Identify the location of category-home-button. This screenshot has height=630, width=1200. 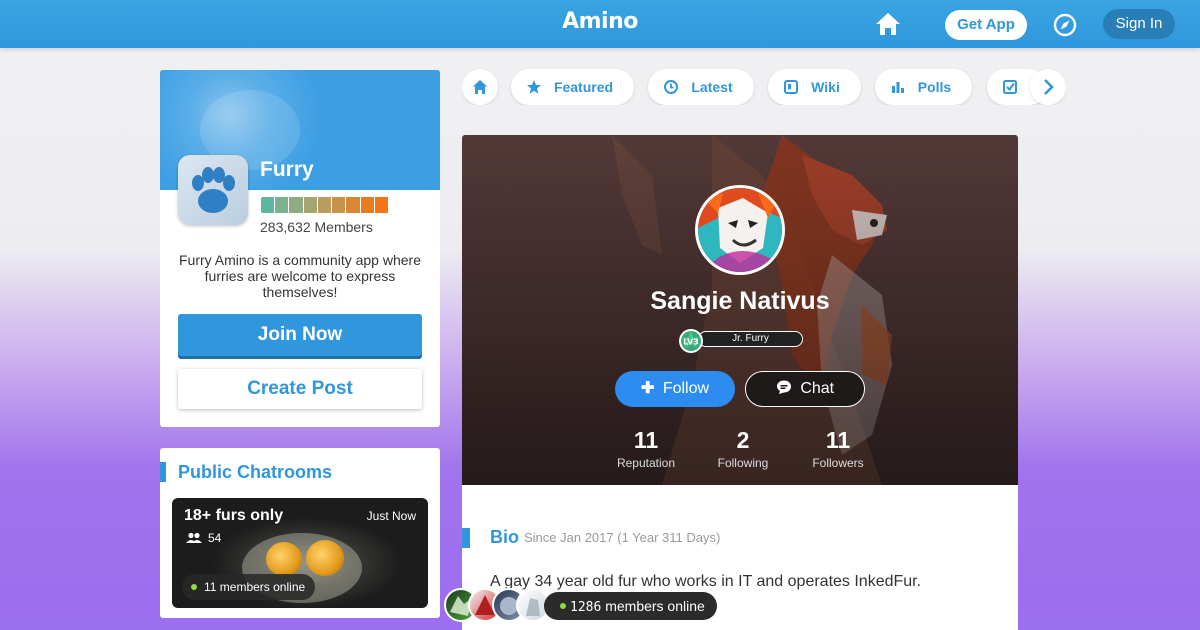
(480, 87).